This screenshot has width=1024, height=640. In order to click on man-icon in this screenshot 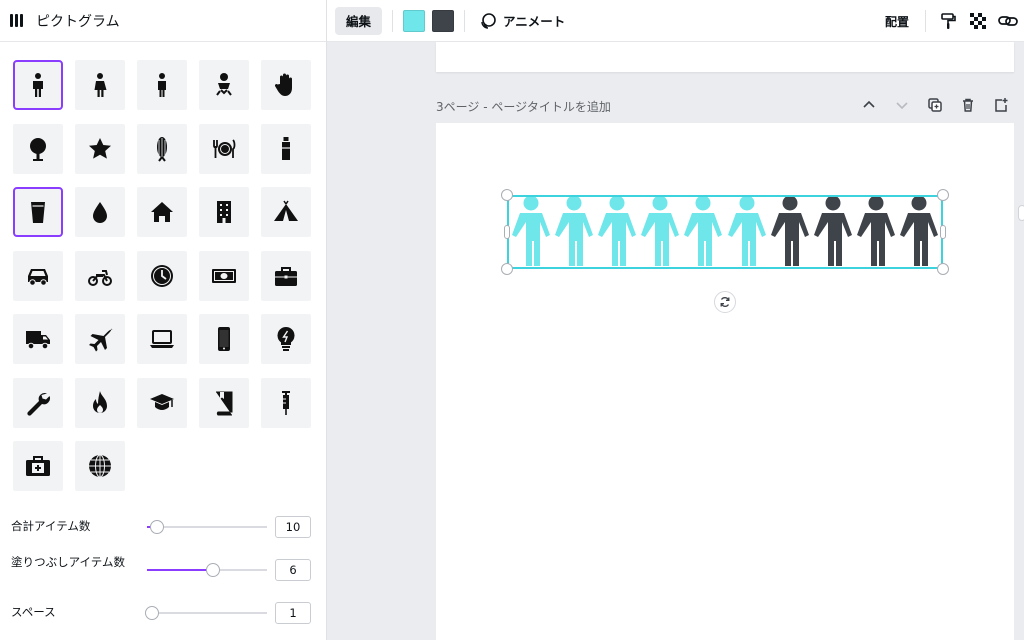, I will do `click(162, 85)`.